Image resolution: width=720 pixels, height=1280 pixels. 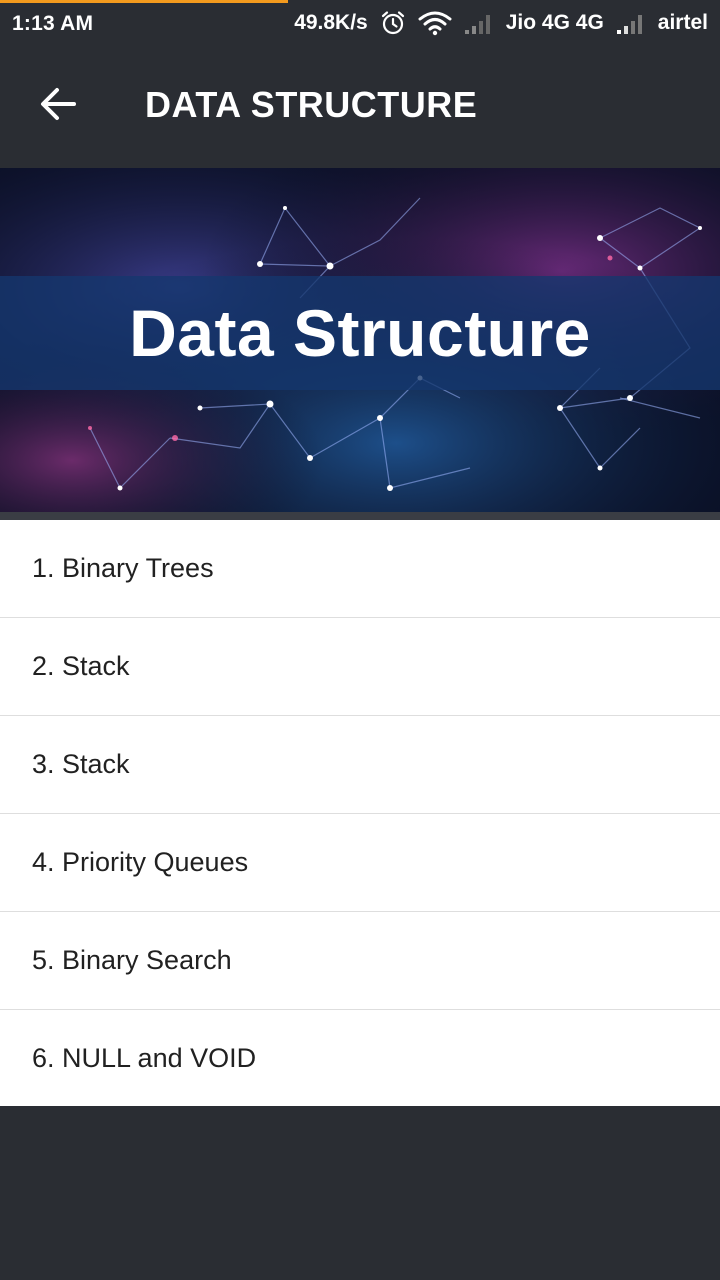 I want to click on status-indicators: 49.8K/s Jio 4G 4G airtel, so click(x=501, y=23).